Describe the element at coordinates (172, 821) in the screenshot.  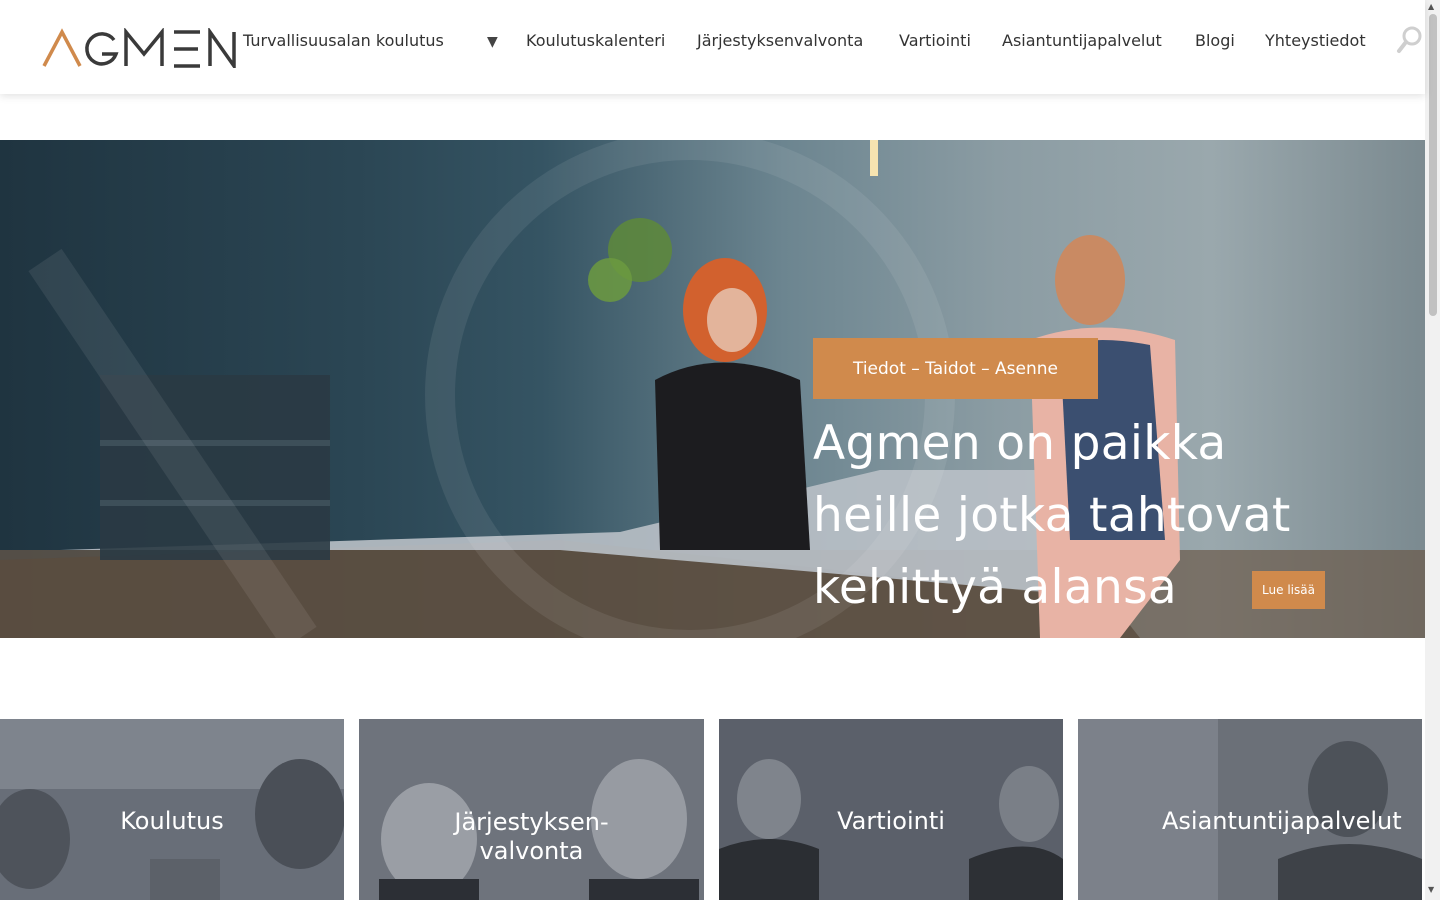
I see `card-label: Koulutus` at that location.